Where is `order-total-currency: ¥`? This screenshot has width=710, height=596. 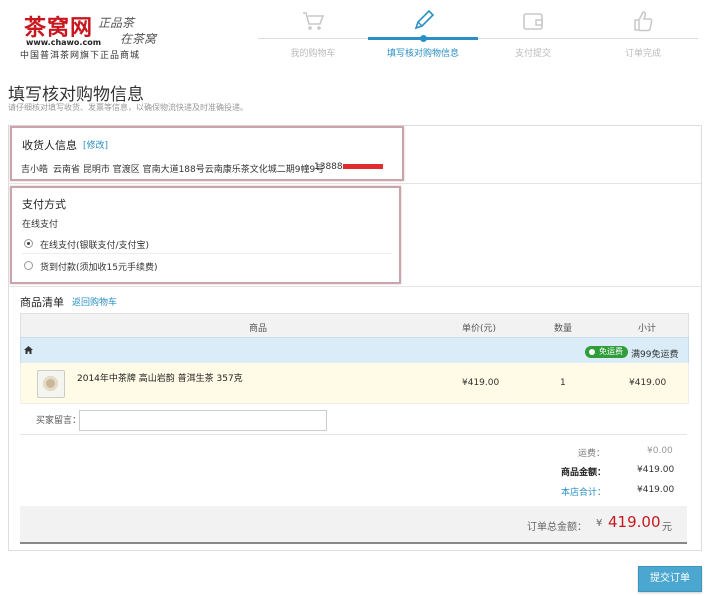
order-total-currency: ¥ is located at coordinates (599, 523).